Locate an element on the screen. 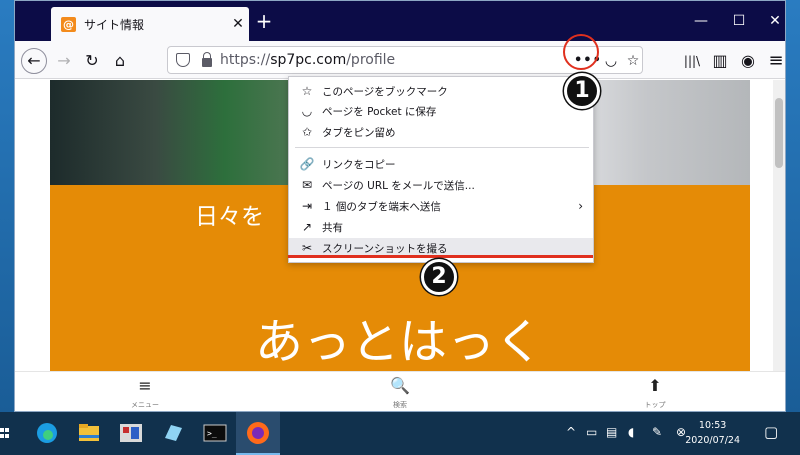 This screenshot has height=455, width=800. menu-item-label: １ 個のタブを端末へ送信 is located at coordinates (381, 206).